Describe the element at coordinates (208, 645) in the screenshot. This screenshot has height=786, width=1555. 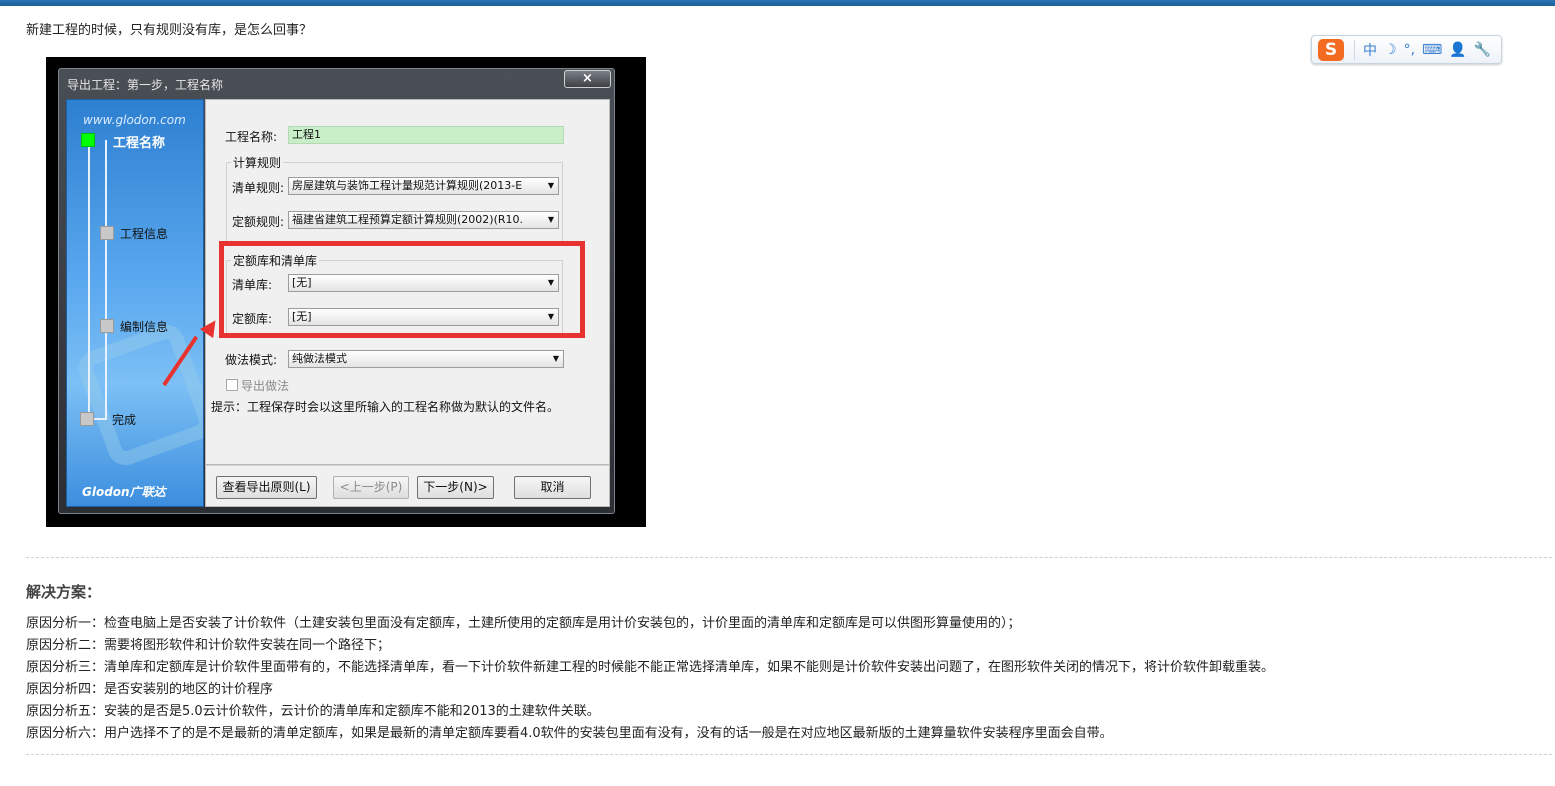
I see `answer-item: 原因分析二：需要将图形软件和计价软件安装在同一个路径下；` at that location.